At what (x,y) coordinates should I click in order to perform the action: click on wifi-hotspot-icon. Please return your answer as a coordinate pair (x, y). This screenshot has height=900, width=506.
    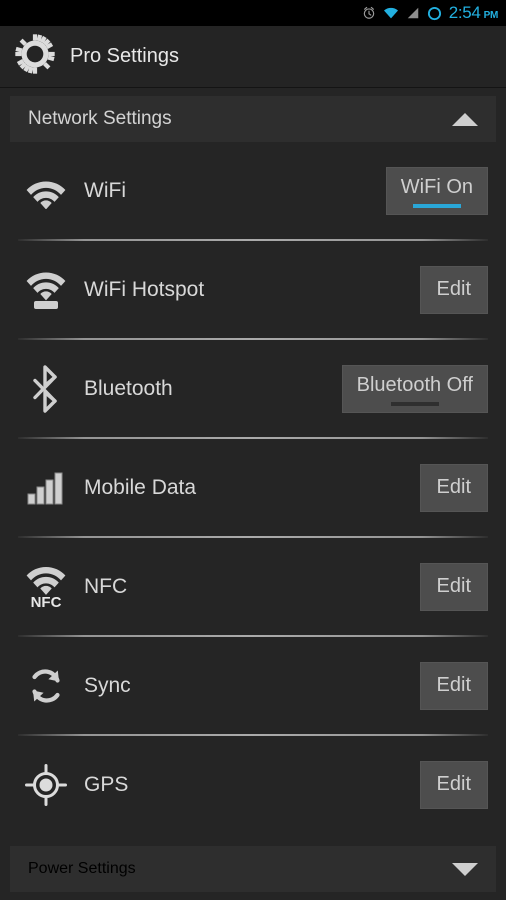
    Looking at the image, I should click on (46, 290).